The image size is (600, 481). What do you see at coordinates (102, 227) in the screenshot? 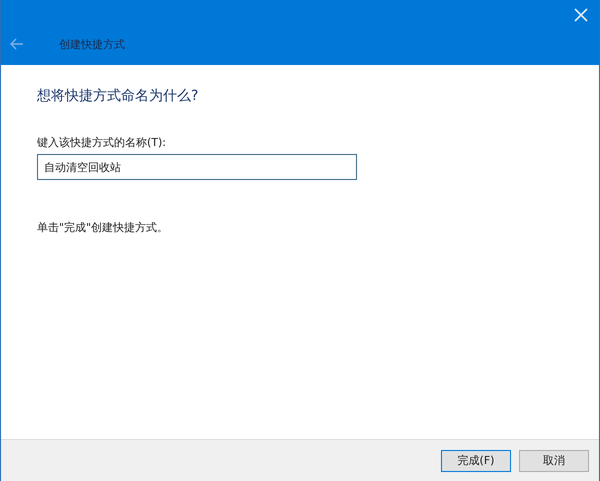
I see `instruction-text: 单击"完成"创建快捷方式。` at bounding box center [102, 227].